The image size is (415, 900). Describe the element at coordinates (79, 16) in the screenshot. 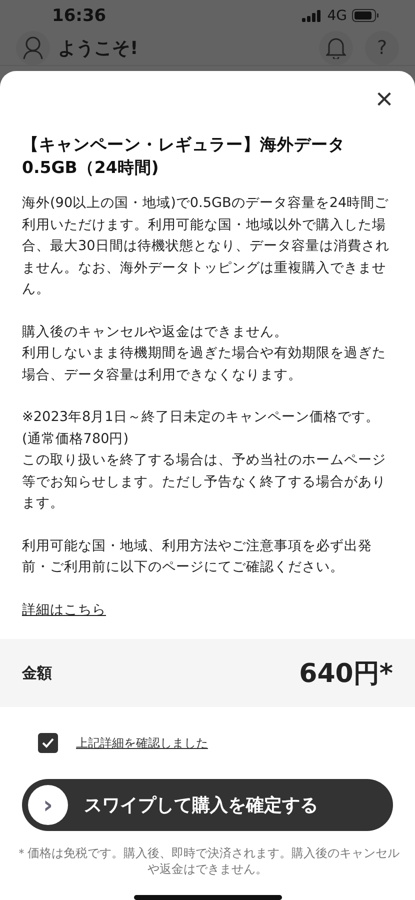

I see `status-time: 16:36` at that location.